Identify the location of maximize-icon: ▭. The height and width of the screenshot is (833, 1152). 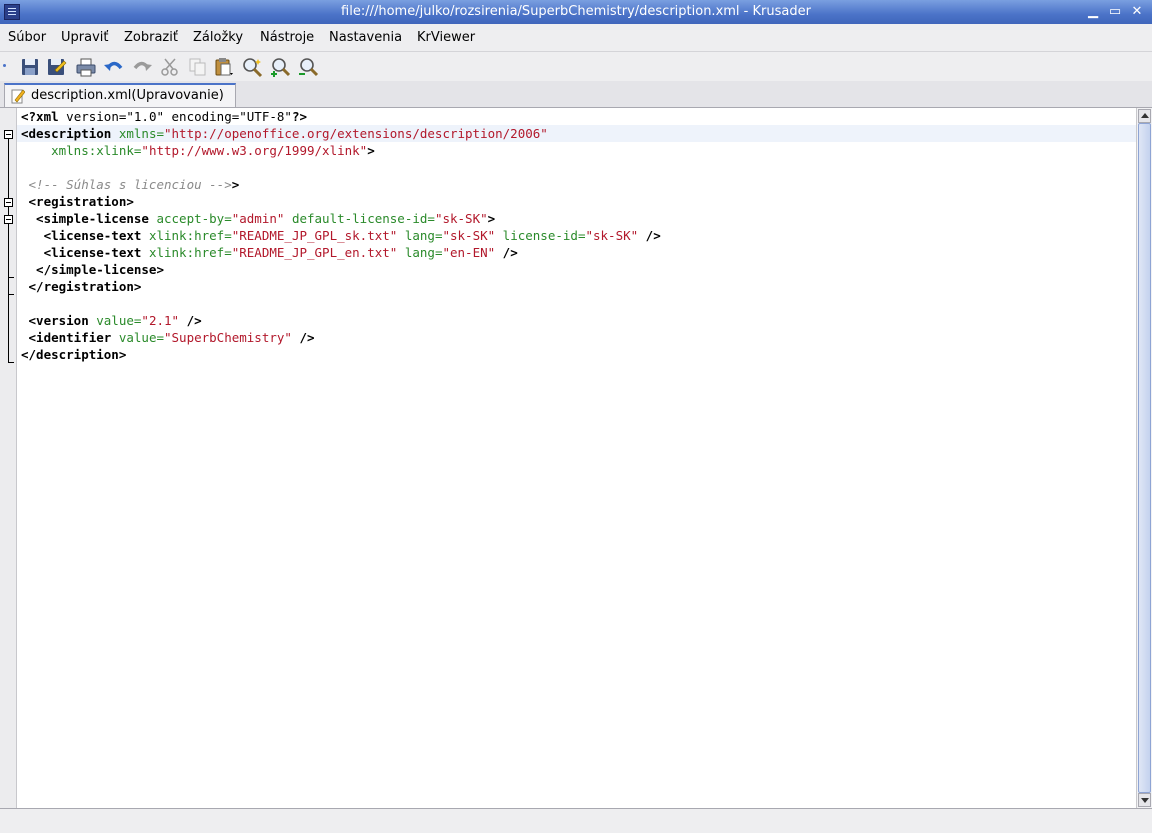
(1115, 12).